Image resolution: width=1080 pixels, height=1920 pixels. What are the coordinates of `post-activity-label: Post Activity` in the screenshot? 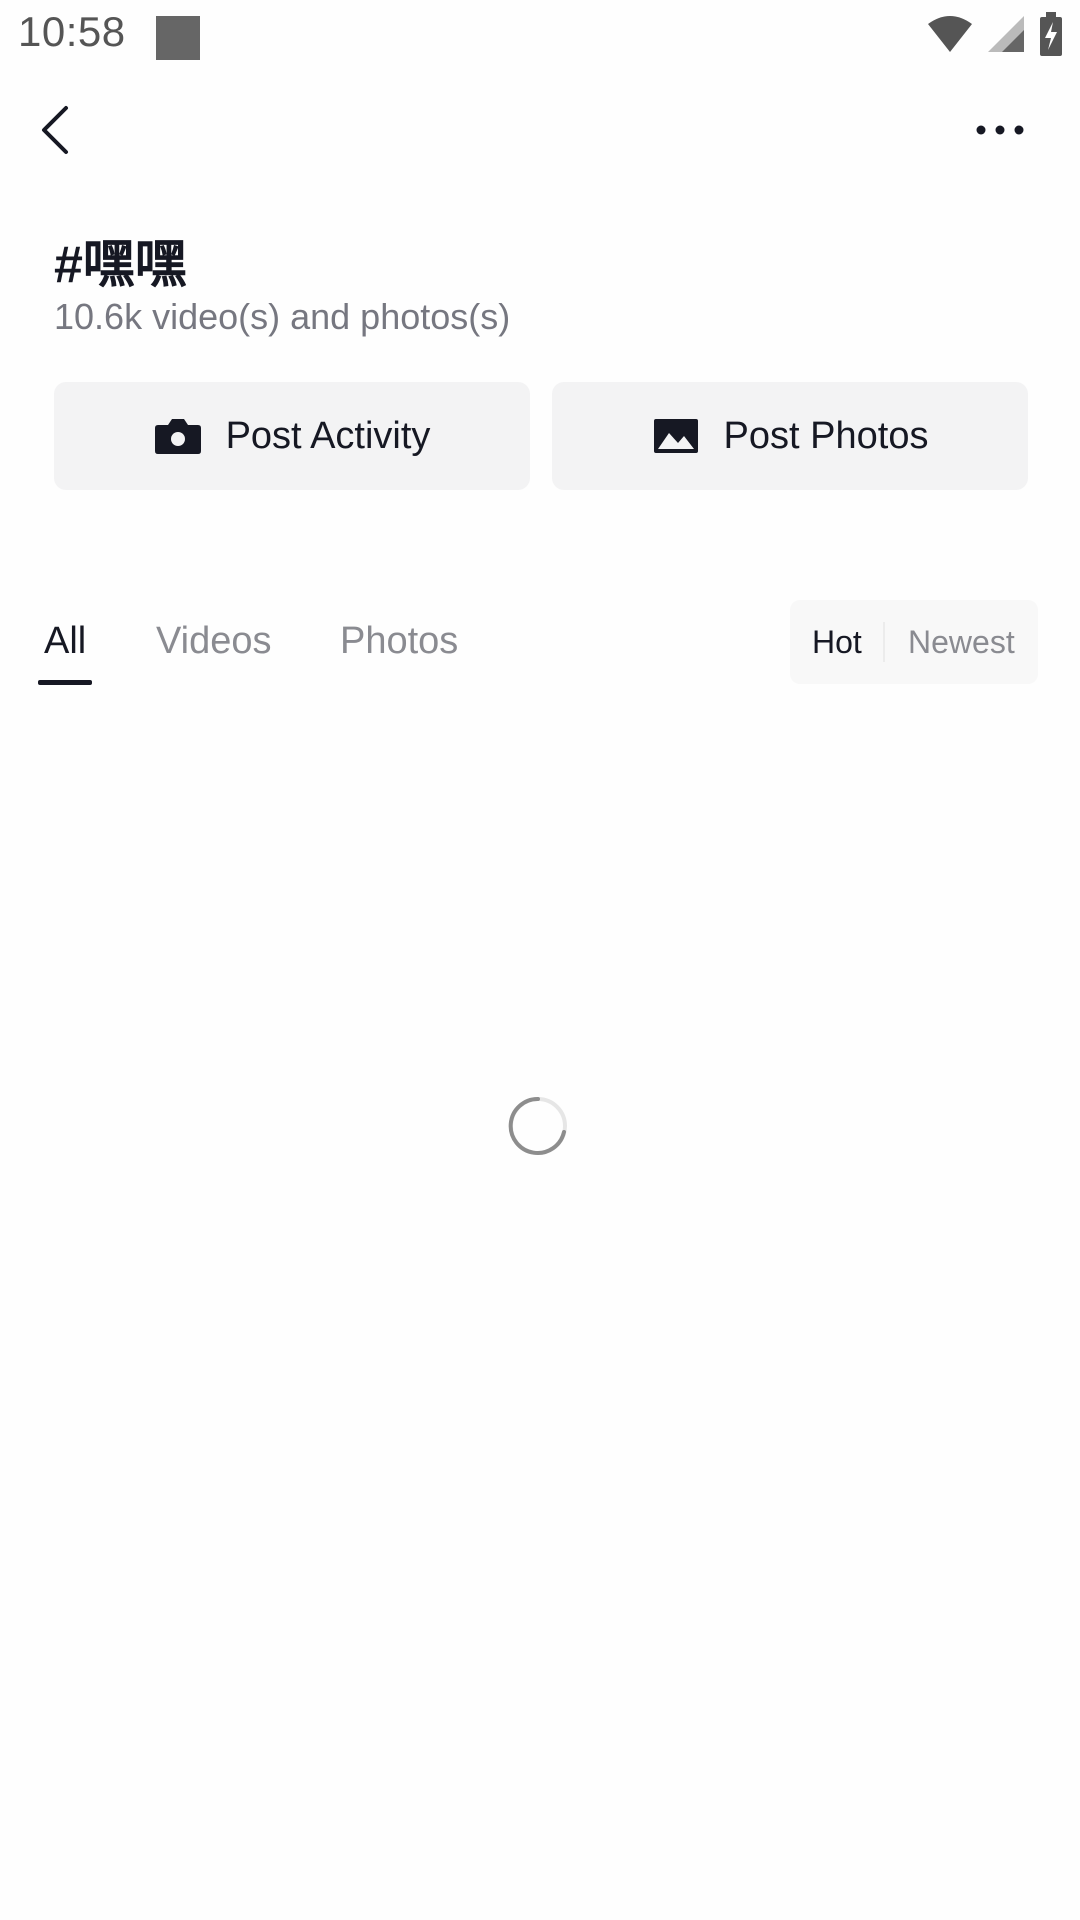 It's located at (328, 435).